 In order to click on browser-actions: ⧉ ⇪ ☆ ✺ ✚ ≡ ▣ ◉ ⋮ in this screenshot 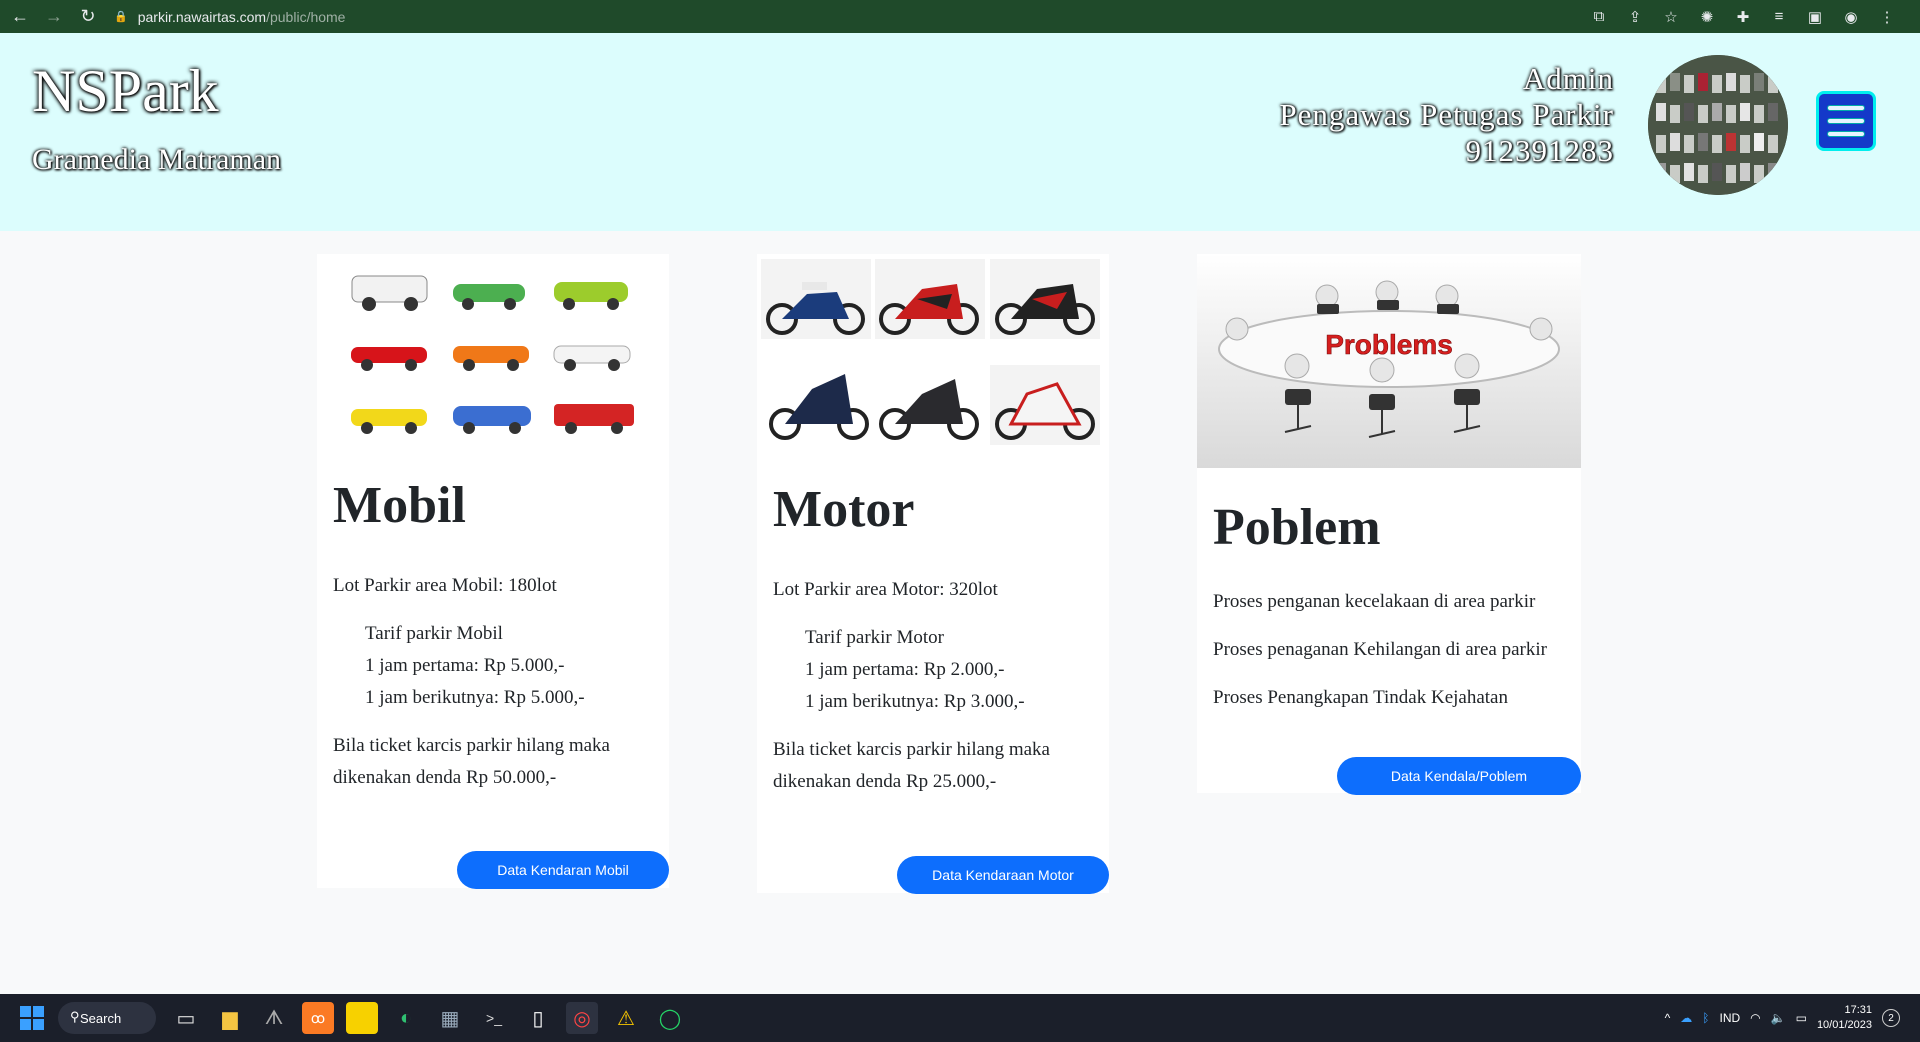, I will do `click(1743, 16)`.